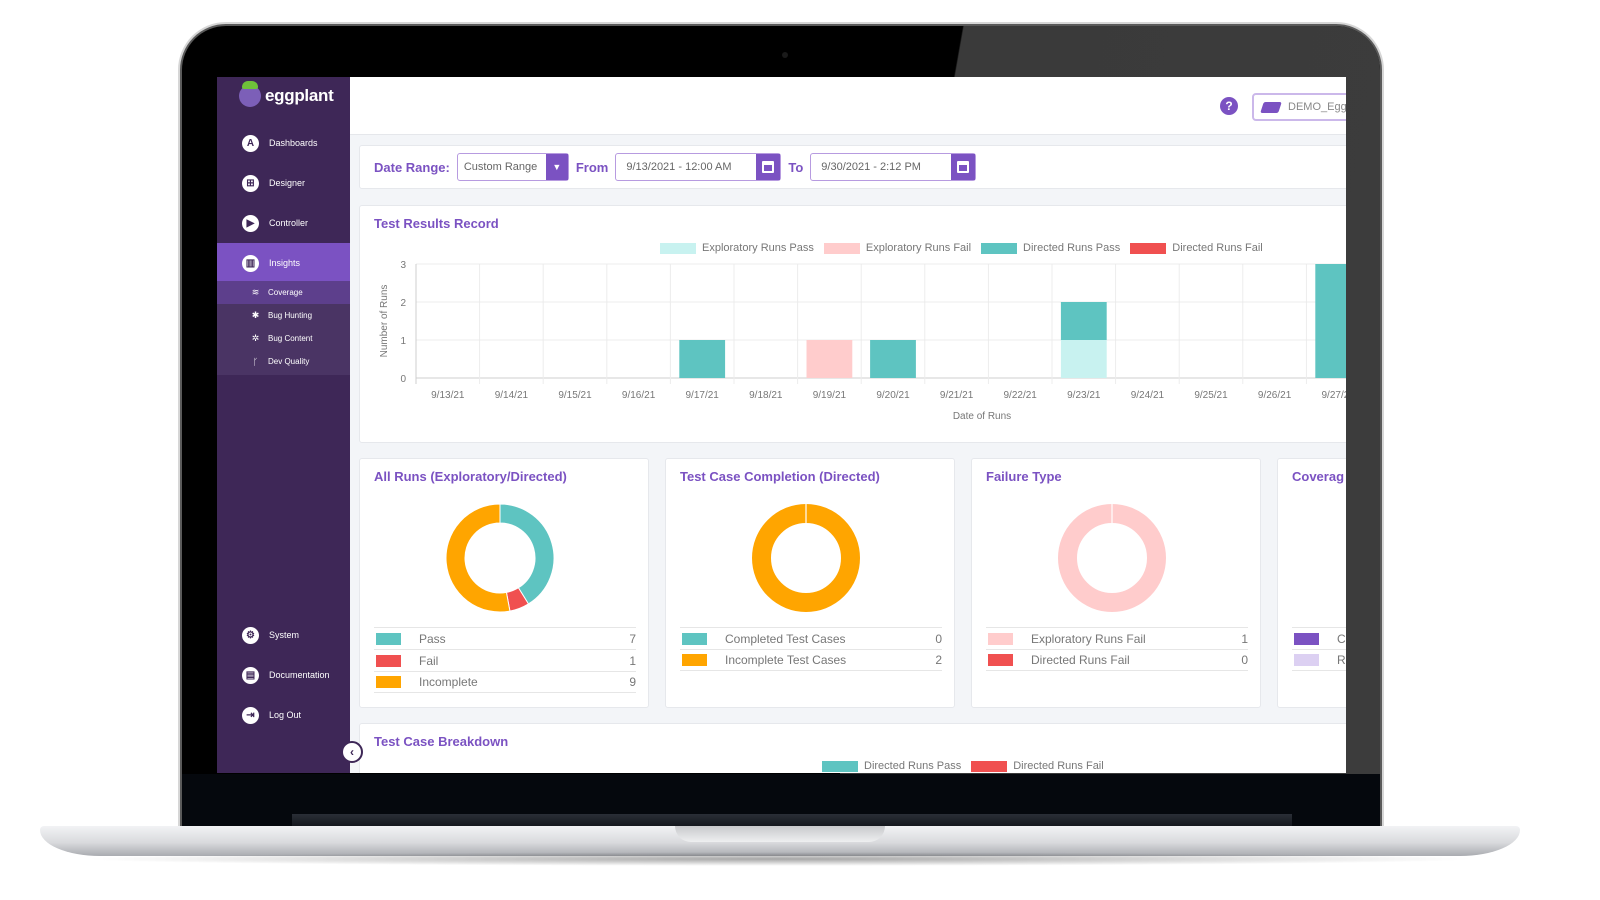 The width and height of the screenshot is (1600, 900). I want to click on to-date-input: 9/30/2021 - 2:12 PM, so click(893, 167).